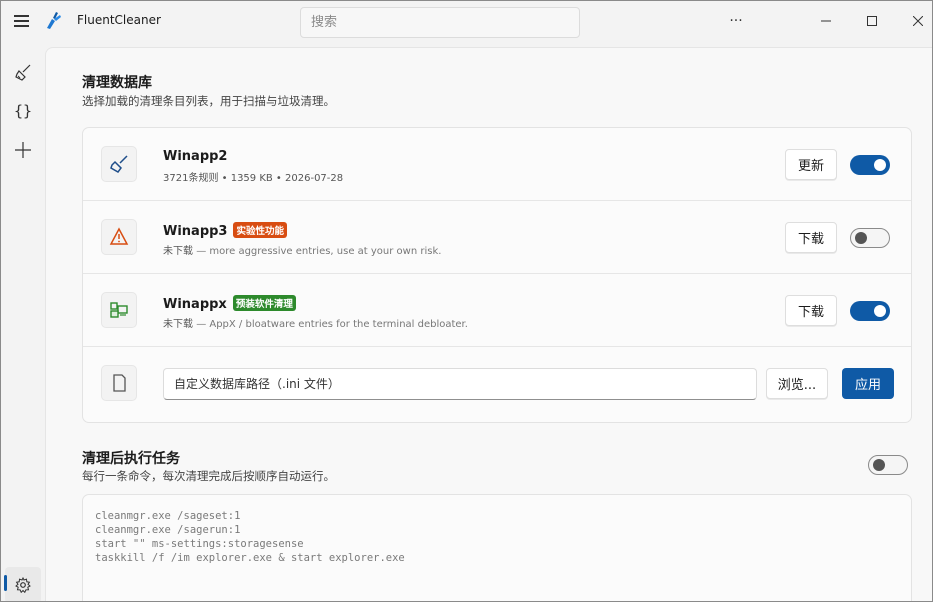  I want to click on post-task-section-title: 清理后执行任务, so click(131, 459).